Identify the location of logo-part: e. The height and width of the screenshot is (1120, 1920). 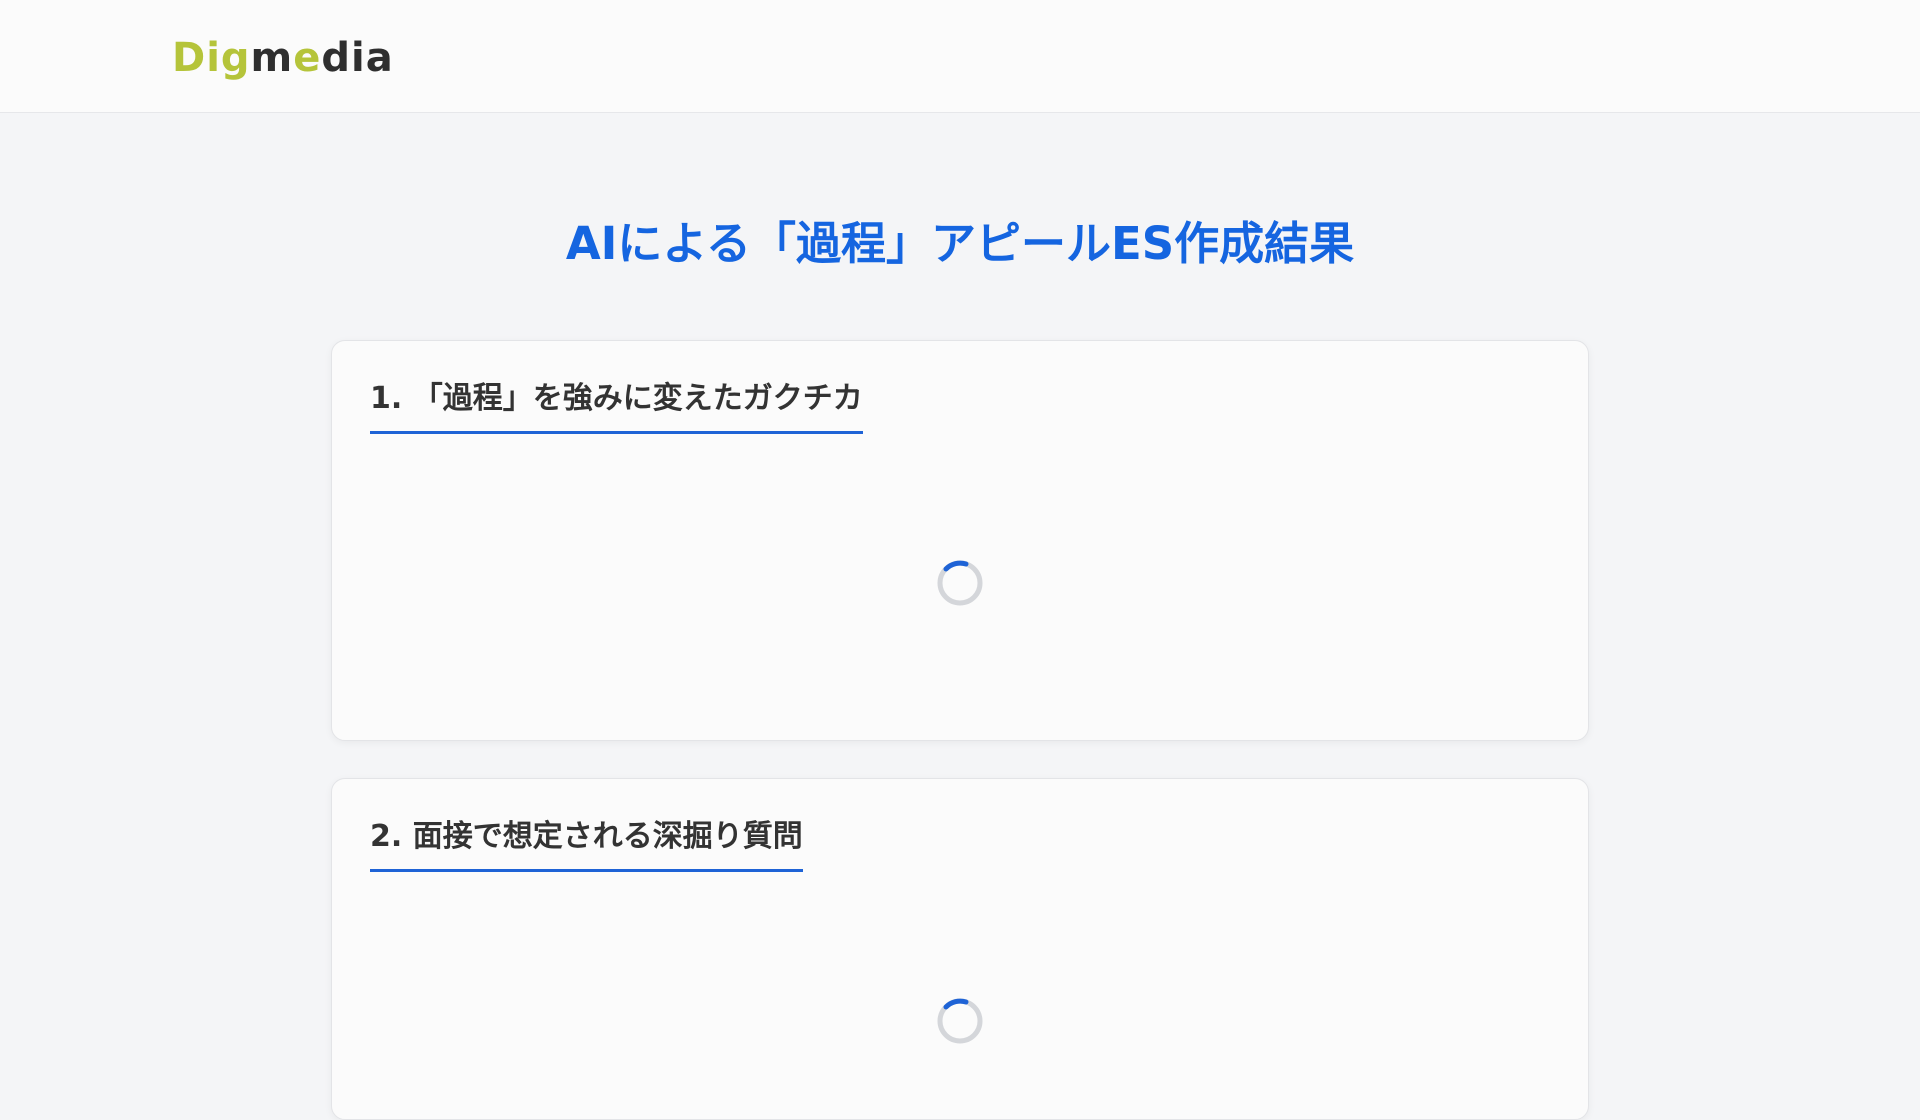
(307, 58).